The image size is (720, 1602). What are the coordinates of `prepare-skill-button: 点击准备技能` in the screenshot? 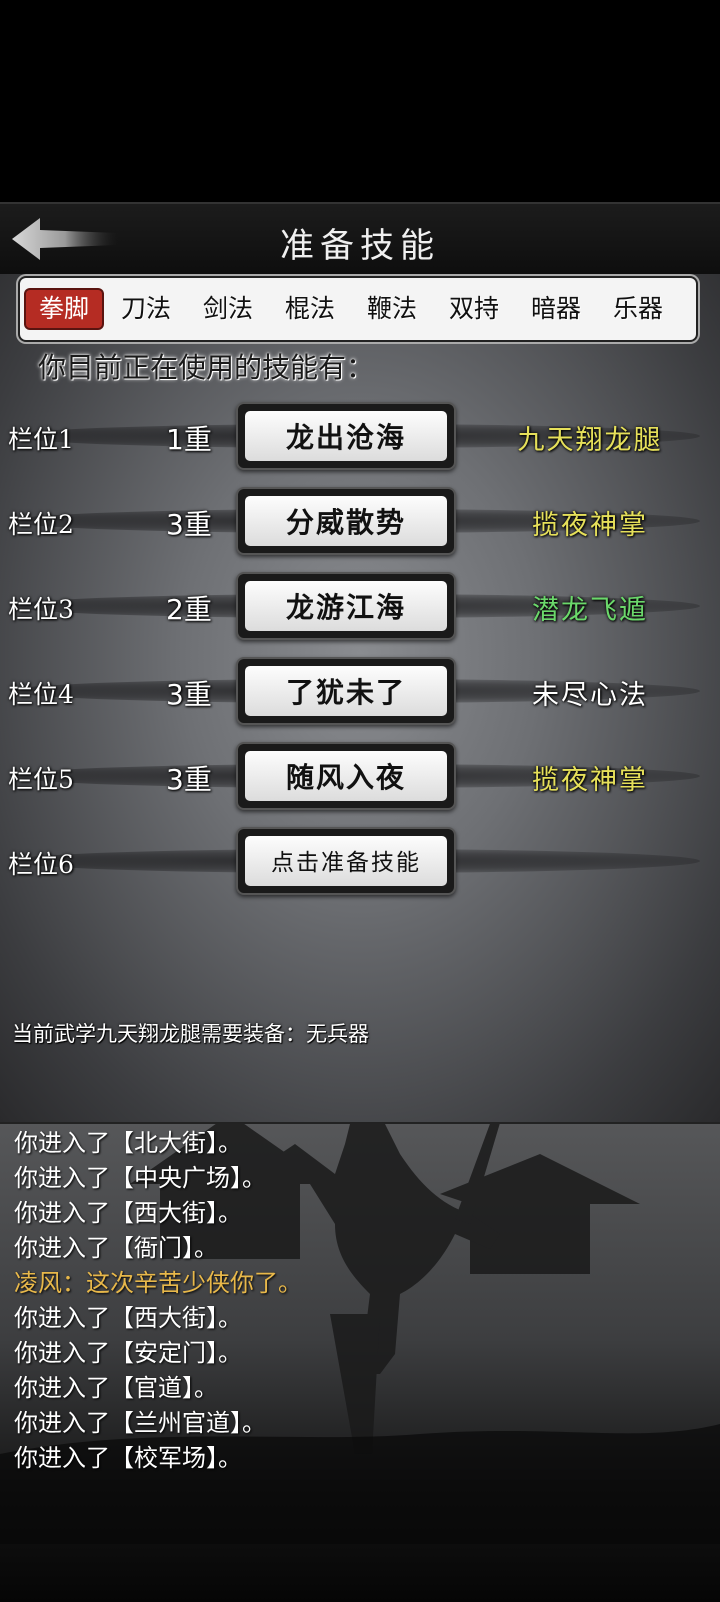 It's located at (346, 861).